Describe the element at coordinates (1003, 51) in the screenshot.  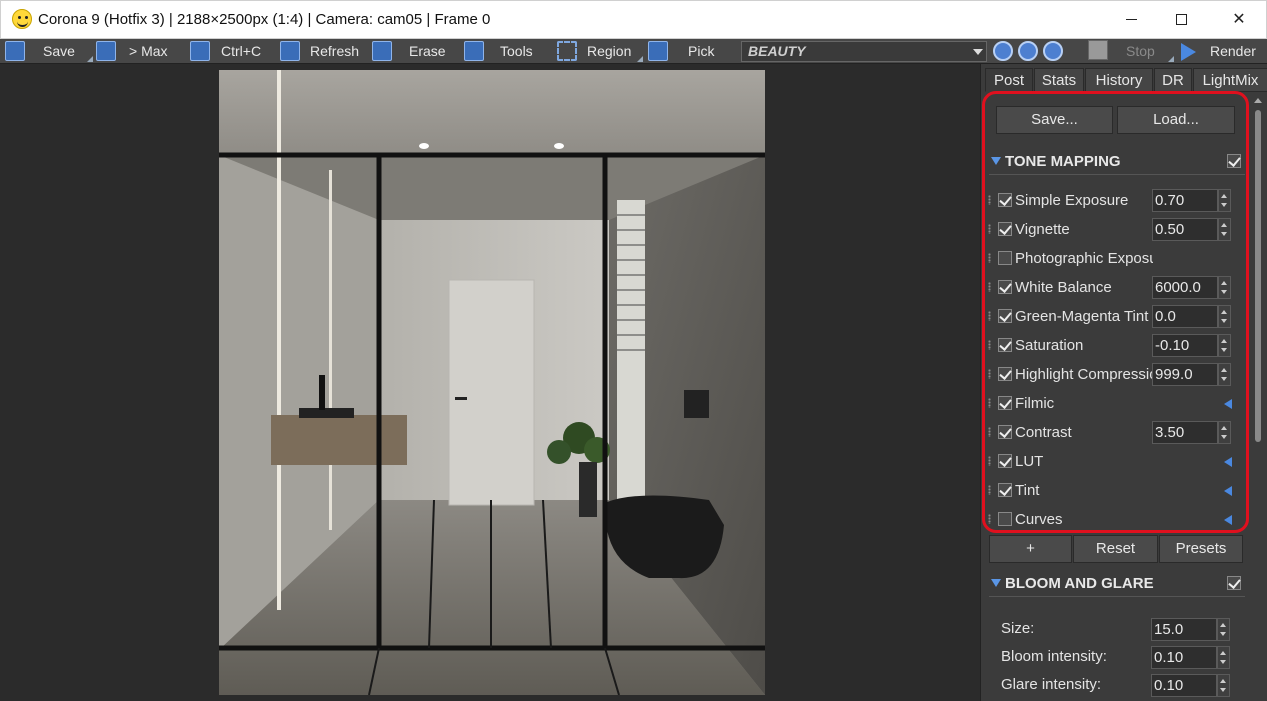
I see `zoom-in-icon` at that location.